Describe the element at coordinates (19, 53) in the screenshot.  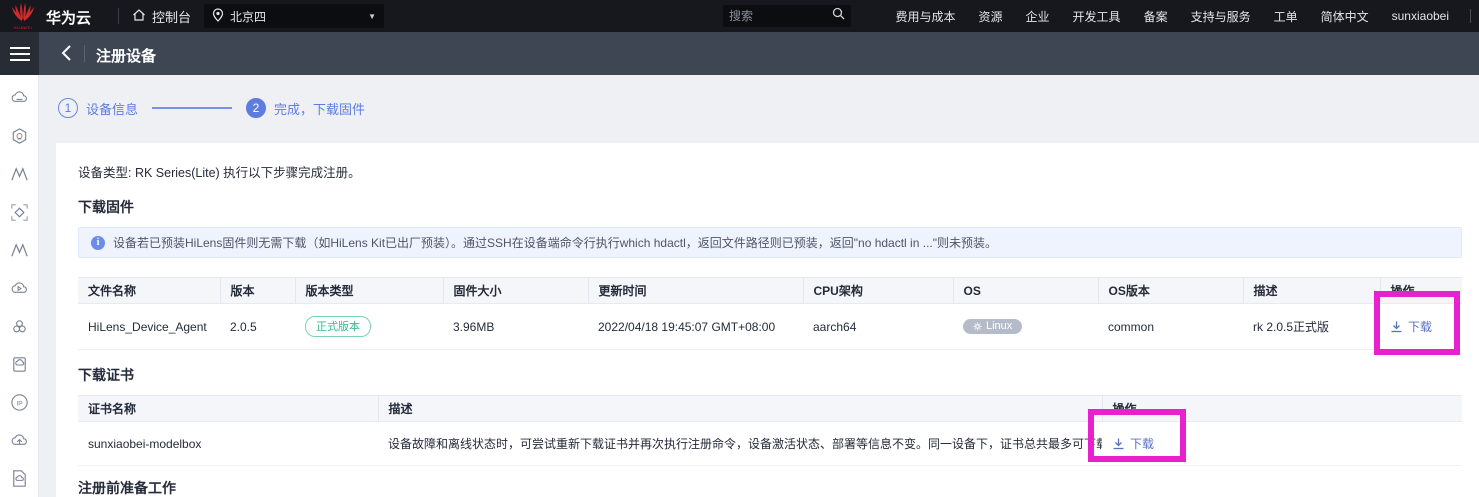
I see `hamburger-menu-icon` at that location.